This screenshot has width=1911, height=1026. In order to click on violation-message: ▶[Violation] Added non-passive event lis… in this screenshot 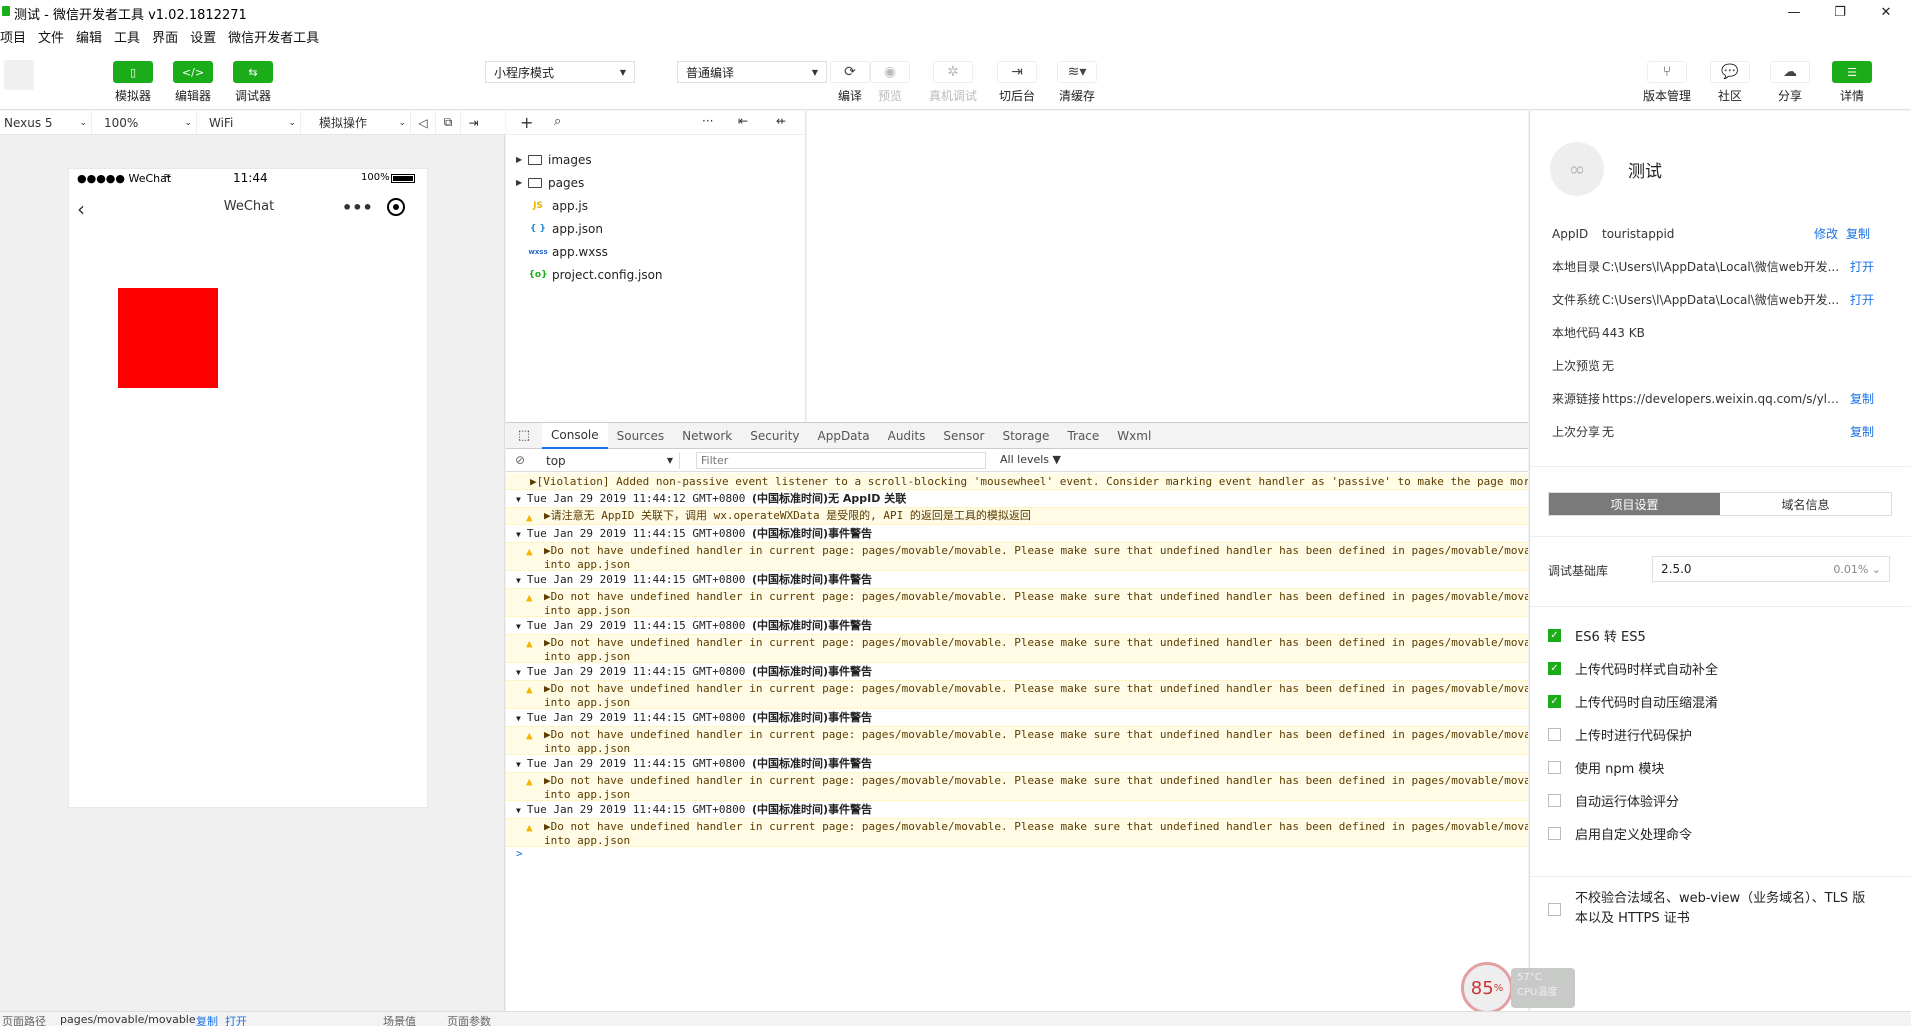, I will do `click(1017, 481)`.